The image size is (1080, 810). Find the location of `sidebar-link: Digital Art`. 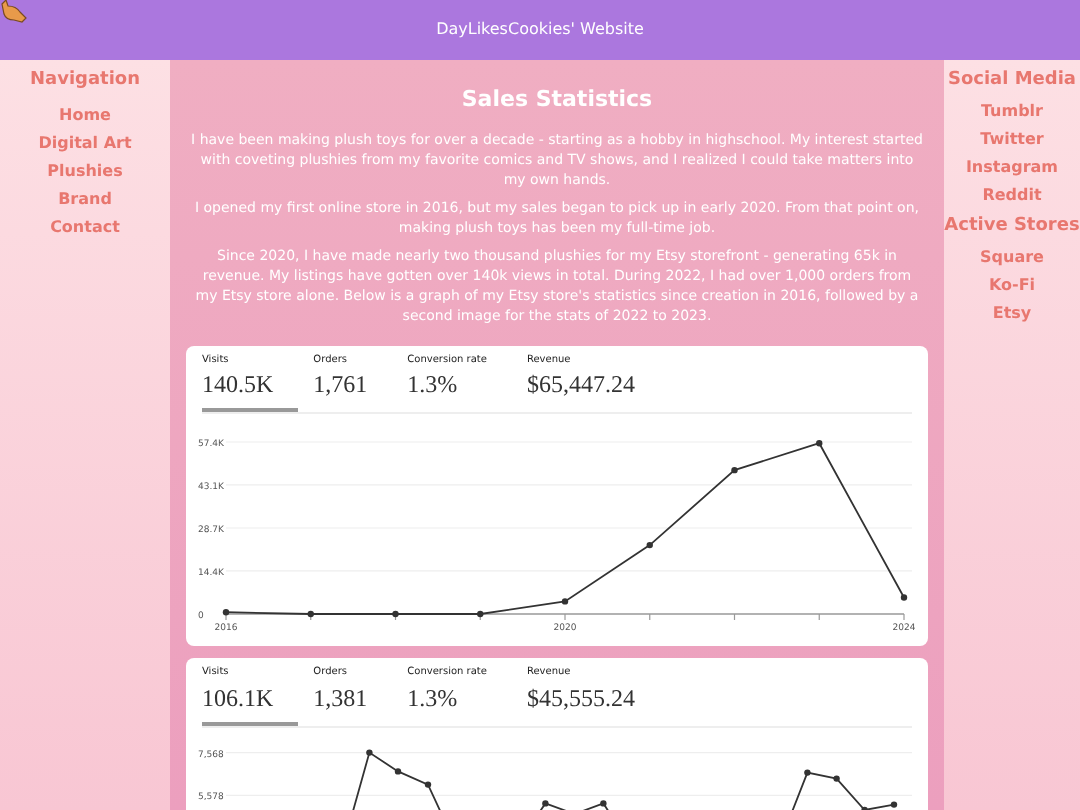

sidebar-link: Digital Art is located at coordinates (85, 143).